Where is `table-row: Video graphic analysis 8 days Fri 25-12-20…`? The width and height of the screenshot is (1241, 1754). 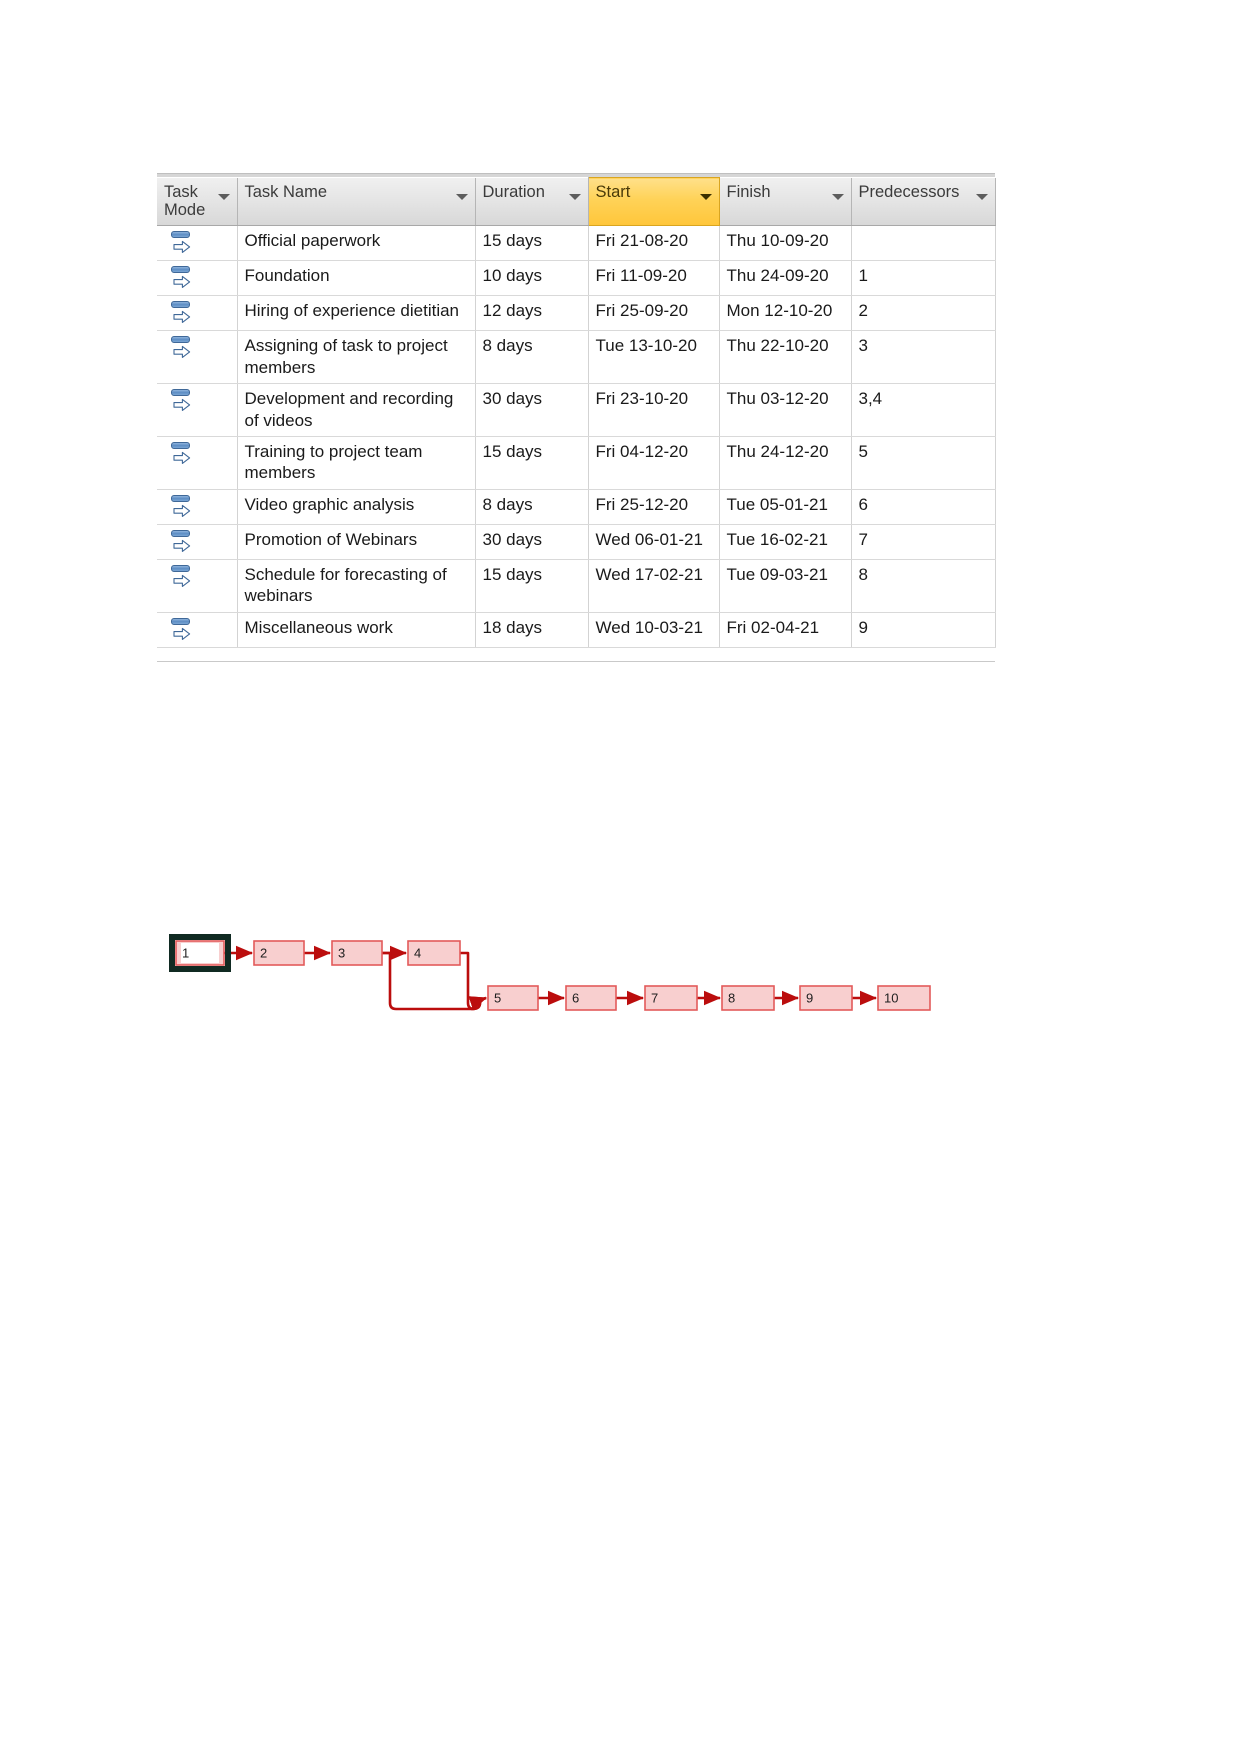
table-row: Video graphic analysis 8 days Fri 25-12-20… is located at coordinates (576, 507).